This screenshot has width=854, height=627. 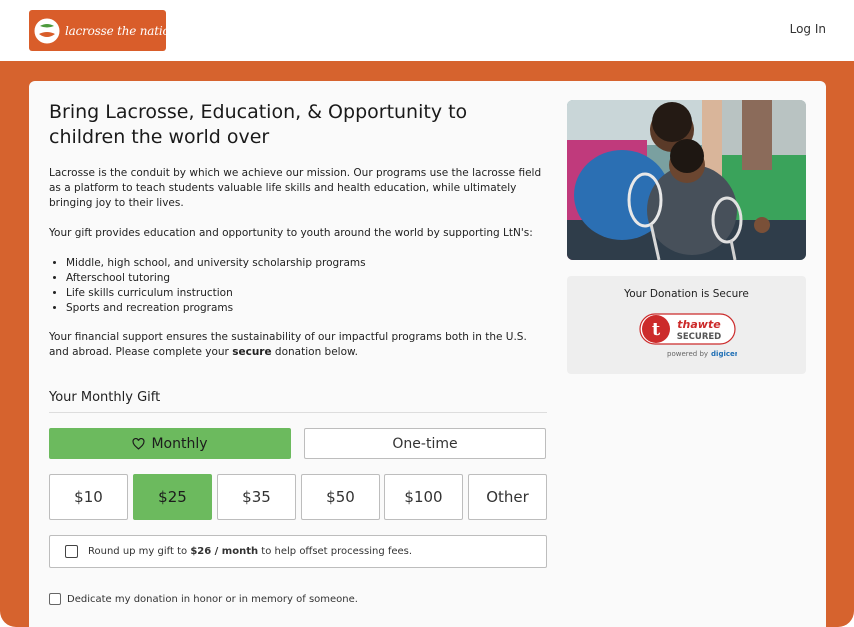 I want to click on amount-25-button: $25, so click(x=172, y=497).